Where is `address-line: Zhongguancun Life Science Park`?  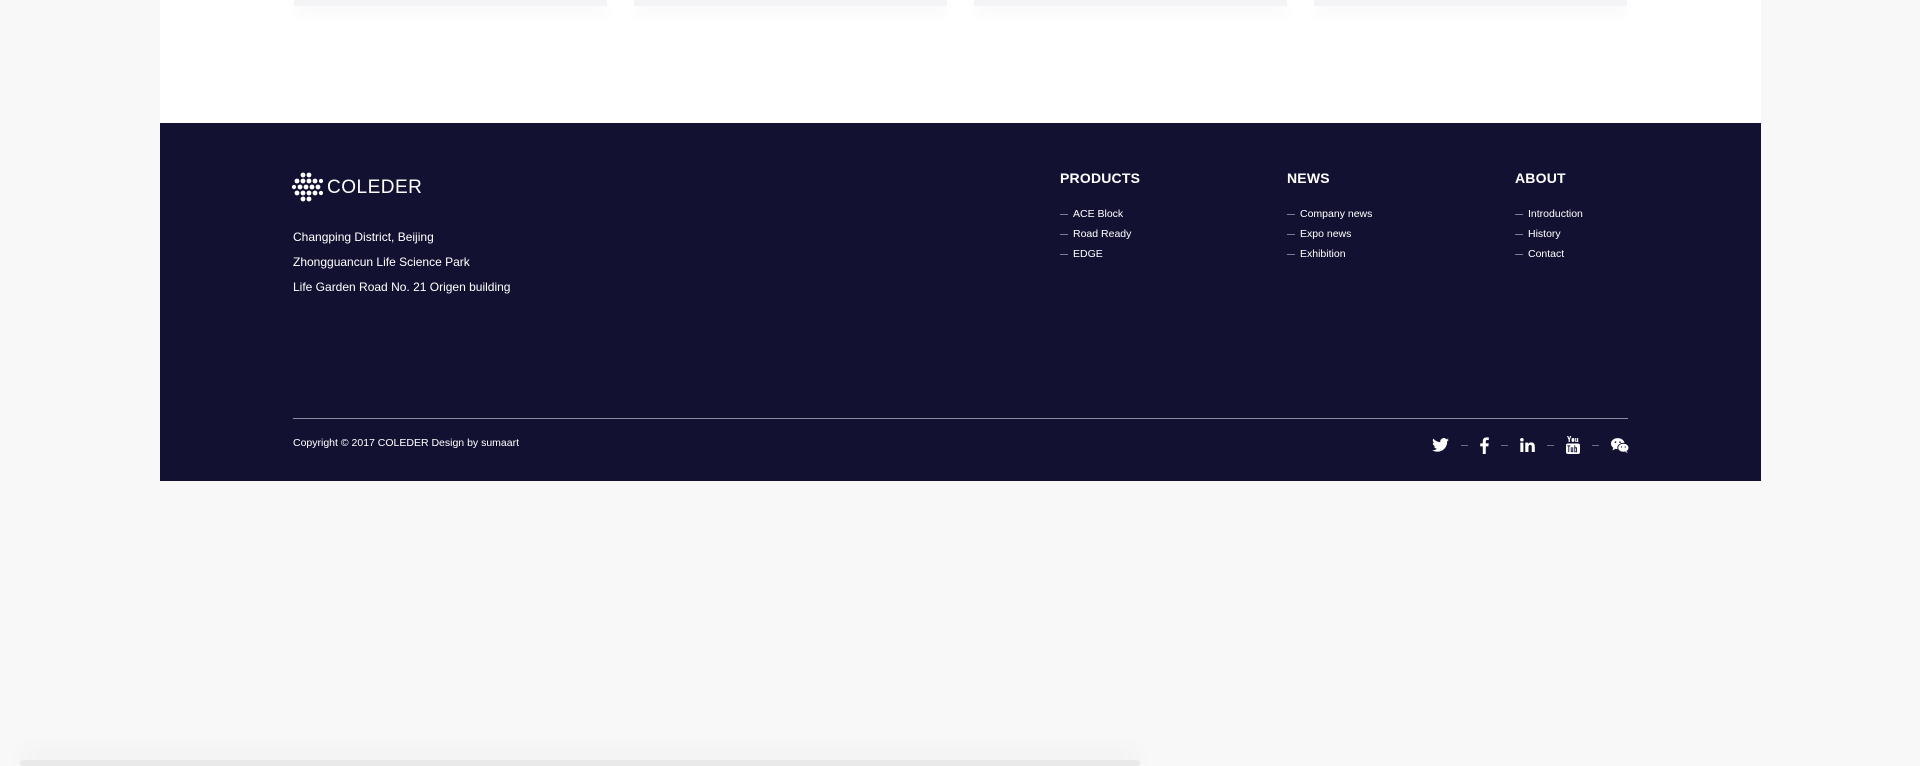
address-line: Zhongguancun Life Science Park is located at coordinates (381, 262).